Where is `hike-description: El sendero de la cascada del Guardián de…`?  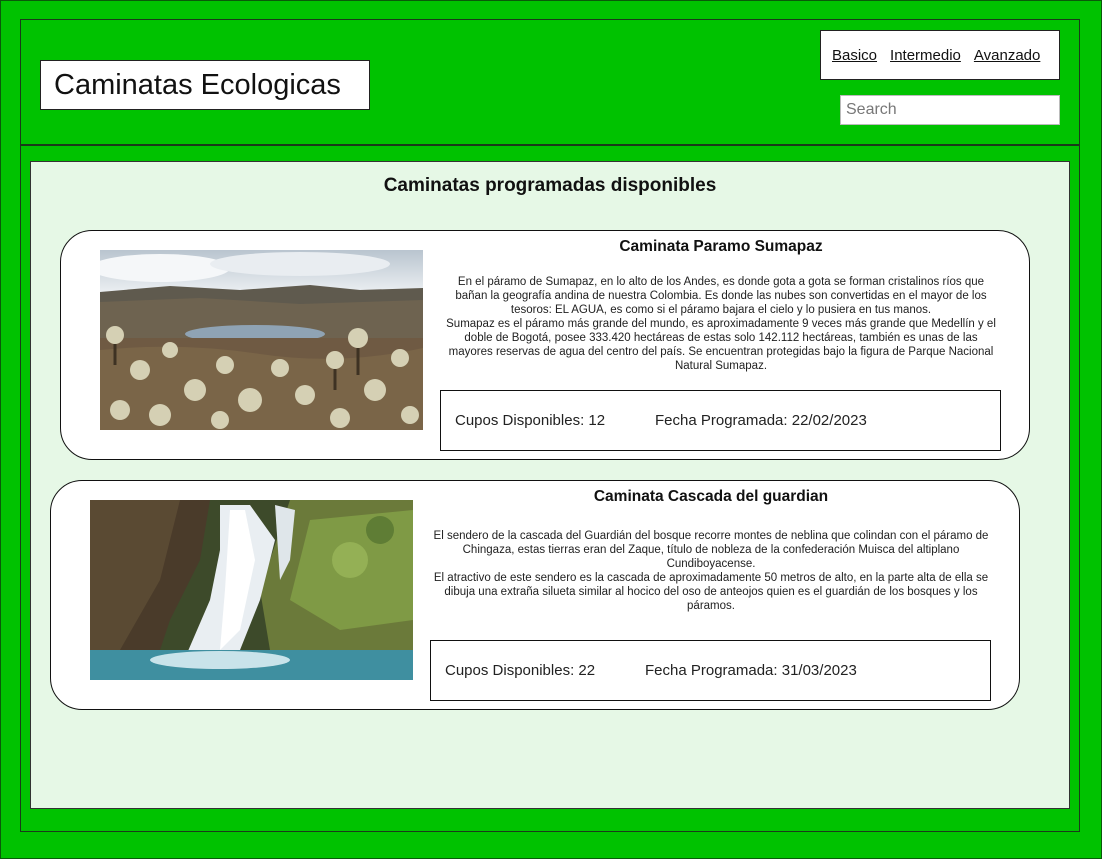
hike-description: El sendero de la cascada del Guardián de… is located at coordinates (711, 571).